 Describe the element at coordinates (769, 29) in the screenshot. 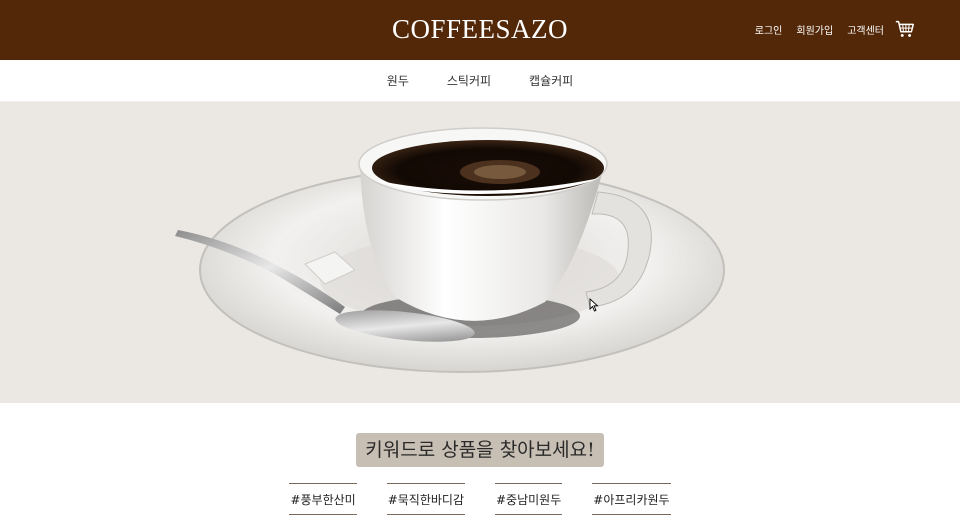

I see `login-link: 로그인` at that location.